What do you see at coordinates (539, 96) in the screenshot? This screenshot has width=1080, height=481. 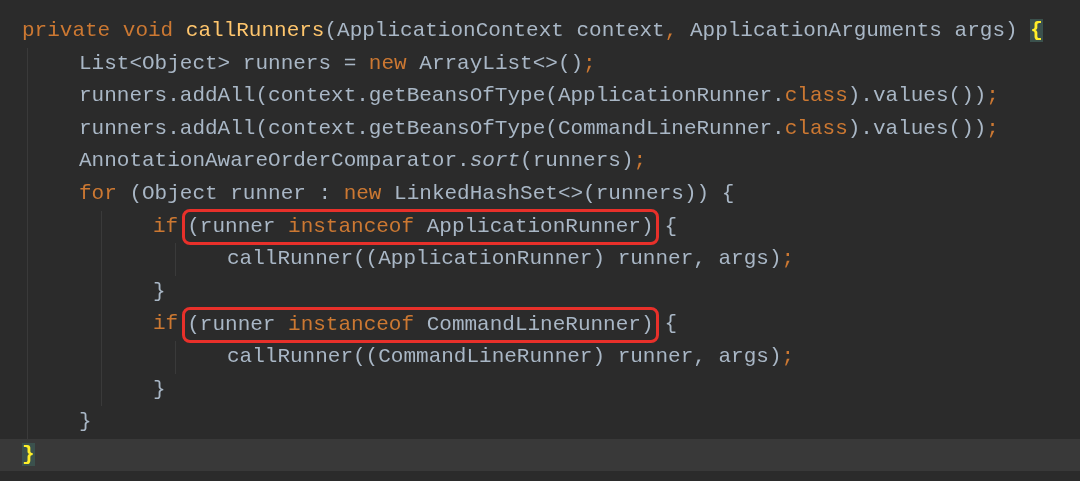 I see `code-text: runners.addAll(context.getBeansOfType(ApplicationRunner.class).values());` at bounding box center [539, 96].